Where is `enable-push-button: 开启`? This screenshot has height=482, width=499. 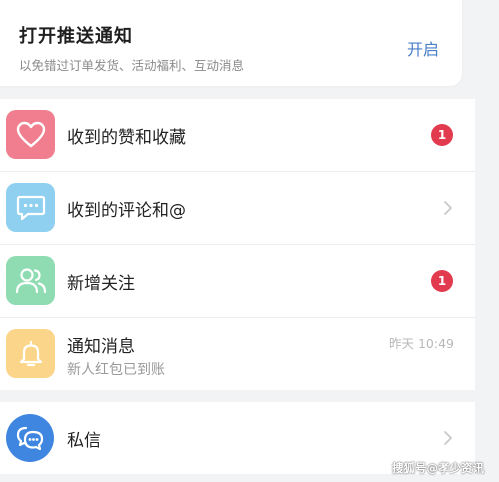
enable-push-button: 开启 is located at coordinates (423, 48).